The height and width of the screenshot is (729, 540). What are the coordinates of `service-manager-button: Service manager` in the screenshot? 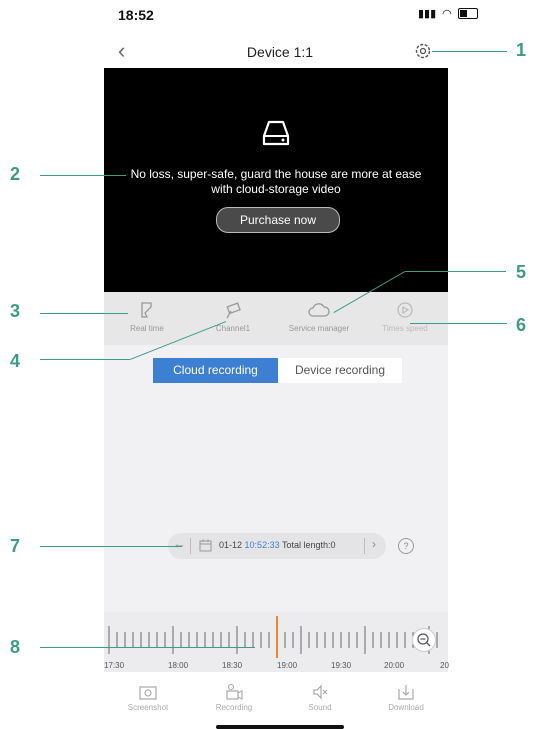 It's located at (319, 318).